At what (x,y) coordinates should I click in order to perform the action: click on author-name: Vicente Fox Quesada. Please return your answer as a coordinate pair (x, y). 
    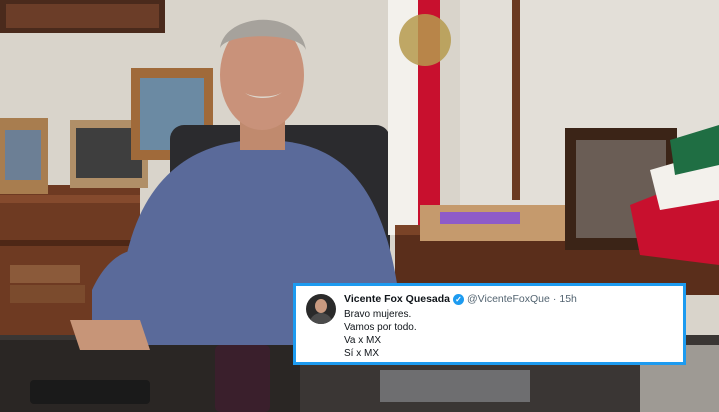
    Looking at the image, I should click on (397, 299).